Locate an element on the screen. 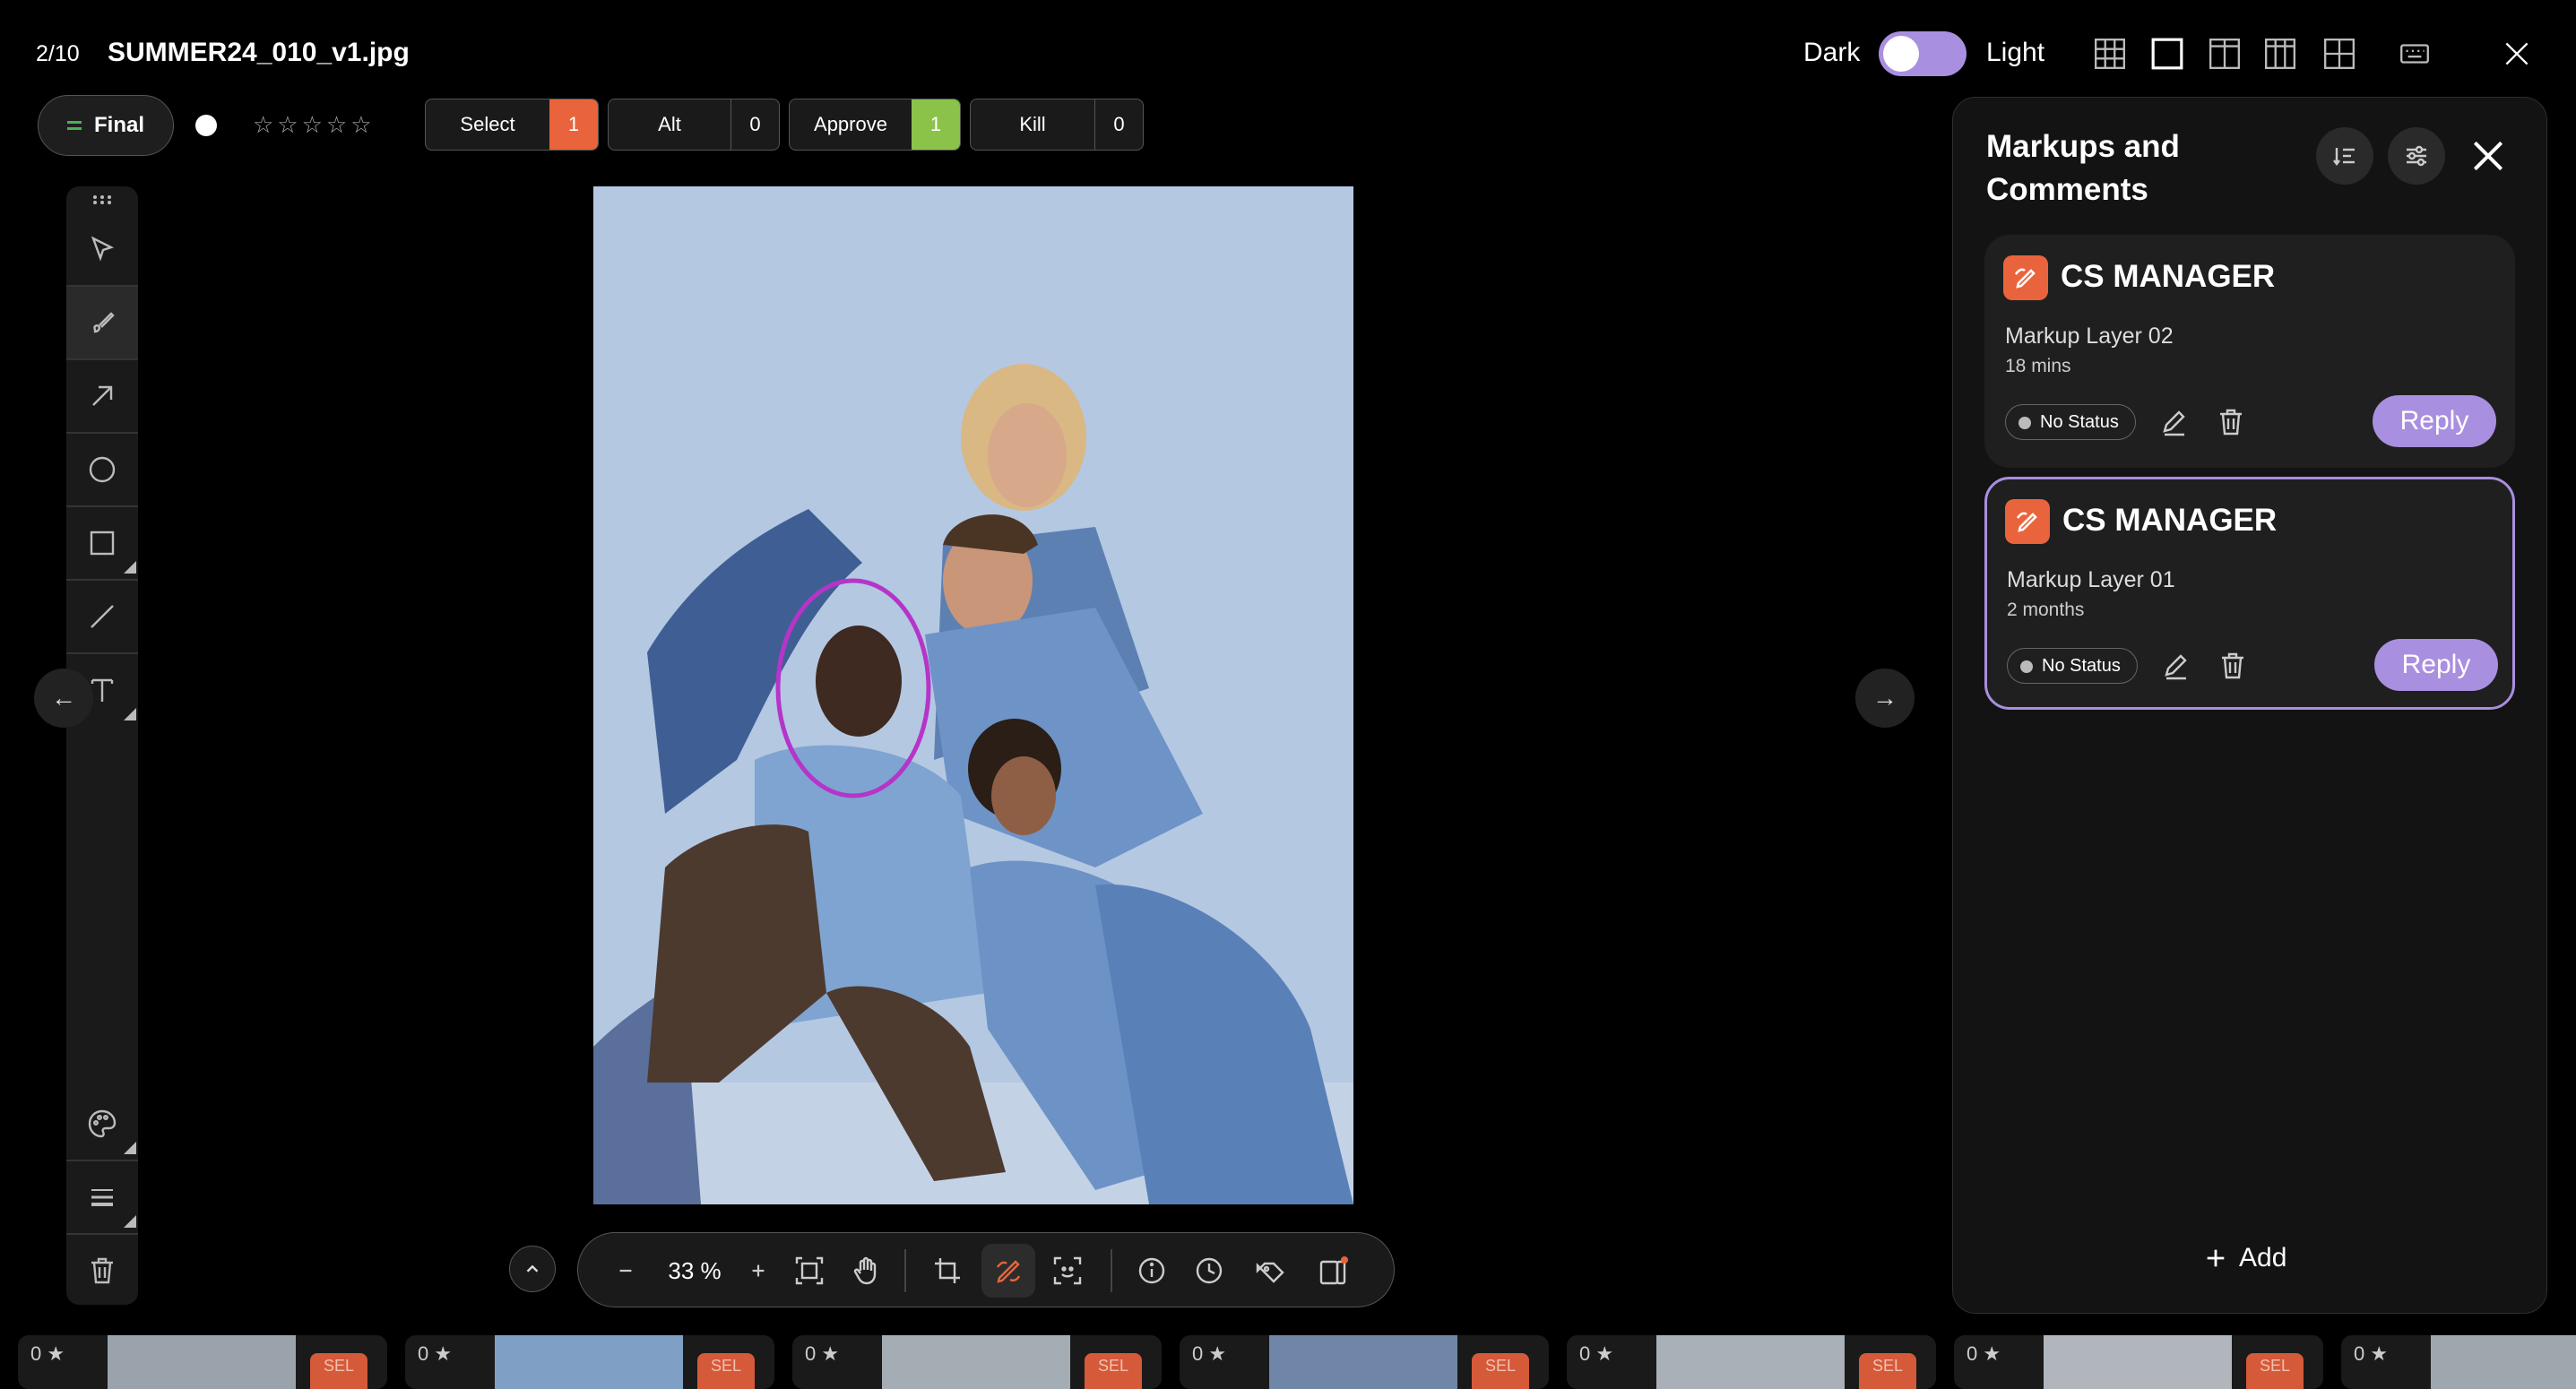 This screenshot has width=2576, height=1389. crop-icon is located at coordinates (947, 1270).